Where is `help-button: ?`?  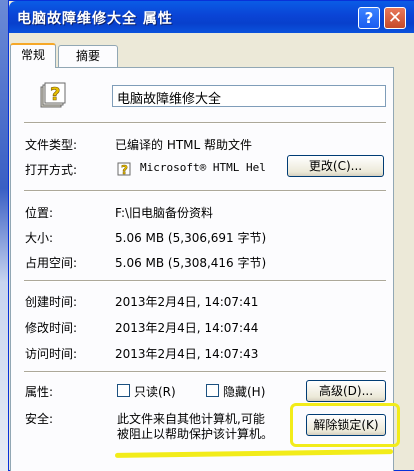 help-button: ? is located at coordinates (369, 18).